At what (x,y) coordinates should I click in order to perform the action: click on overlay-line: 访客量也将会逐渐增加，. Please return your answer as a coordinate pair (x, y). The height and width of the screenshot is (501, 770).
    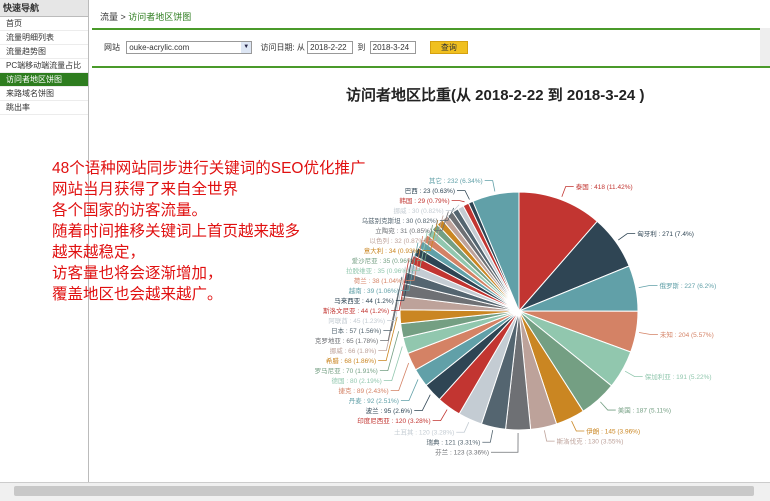
    Looking at the image, I should click on (137, 273).